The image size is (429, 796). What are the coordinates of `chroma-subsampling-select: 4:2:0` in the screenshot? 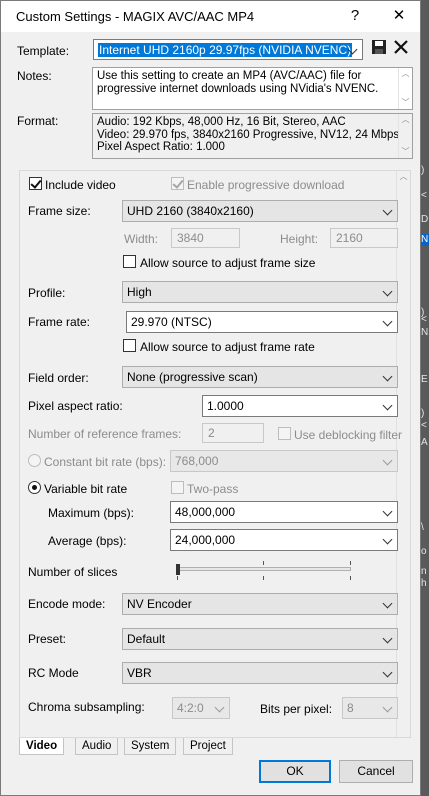 It's located at (201, 708).